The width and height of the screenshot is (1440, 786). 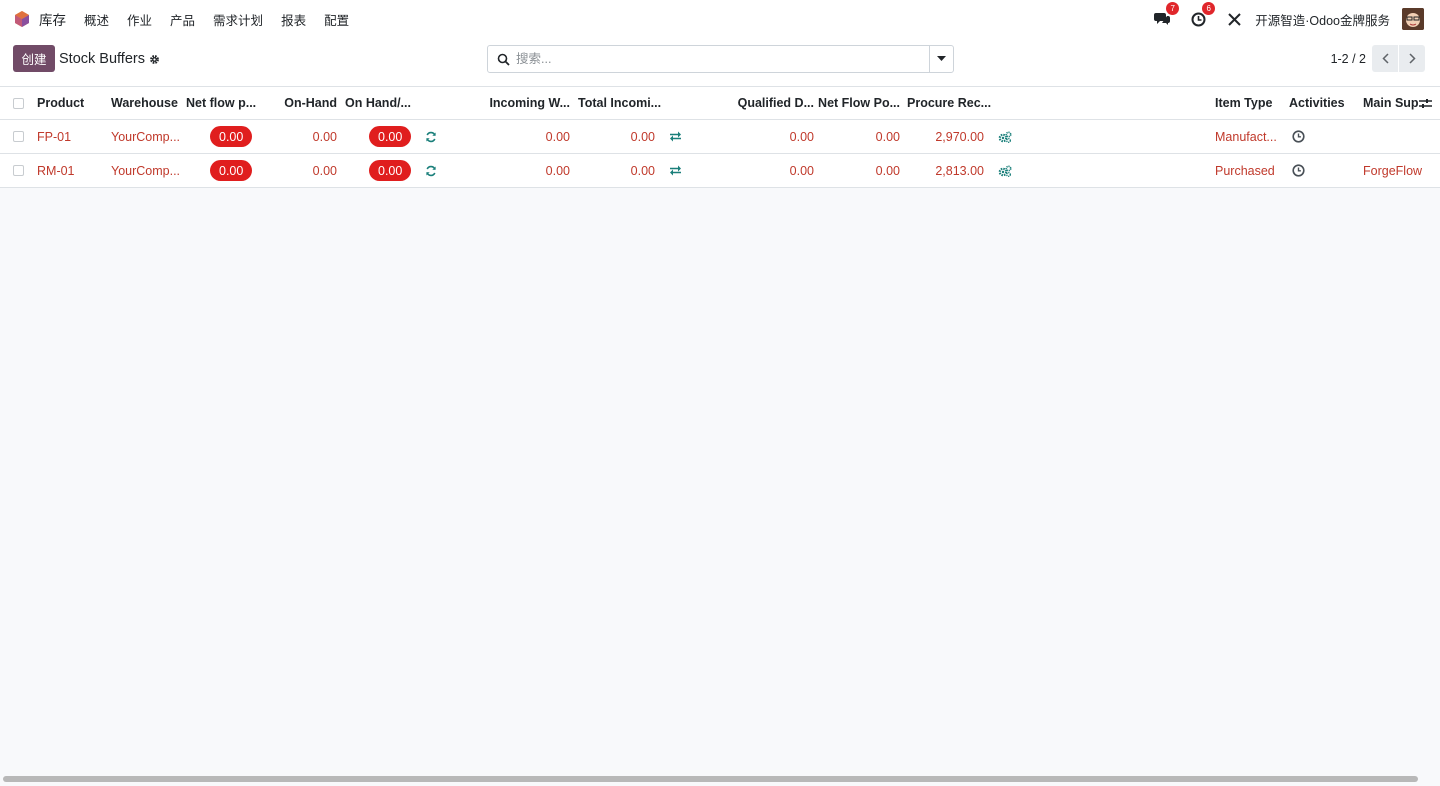 What do you see at coordinates (1162, 19) in the screenshot?
I see `chat-icon` at bounding box center [1162, 19].